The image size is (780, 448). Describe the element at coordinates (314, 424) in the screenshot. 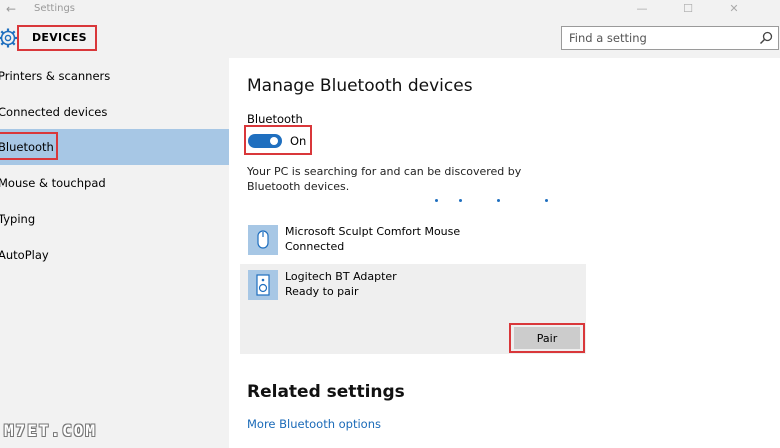

I see `more-bluetooth-options-link: More Bluetooth options` at that location.